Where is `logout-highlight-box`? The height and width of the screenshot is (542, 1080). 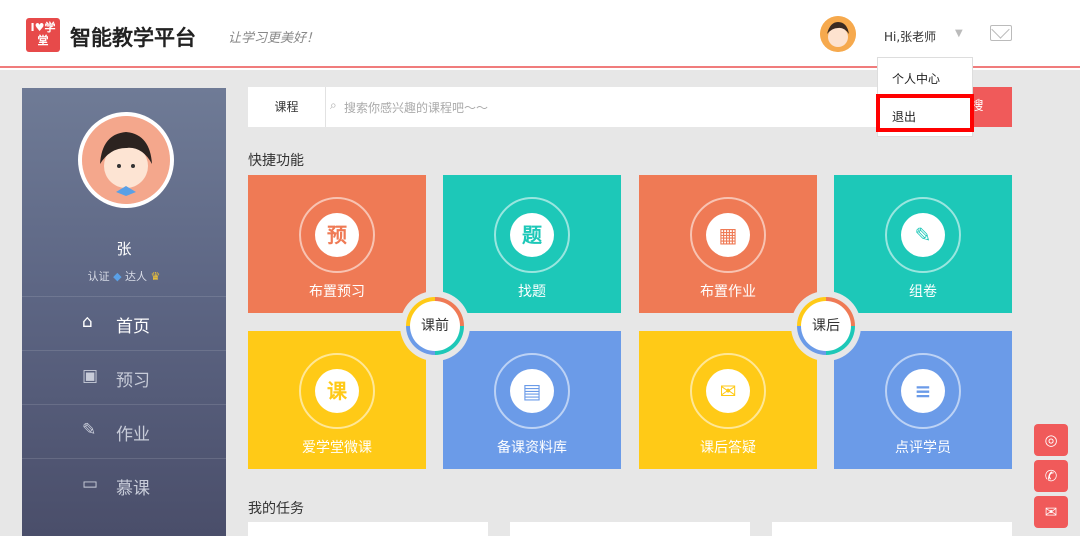 logout-highlight-box is located at coordinates (925, 113).